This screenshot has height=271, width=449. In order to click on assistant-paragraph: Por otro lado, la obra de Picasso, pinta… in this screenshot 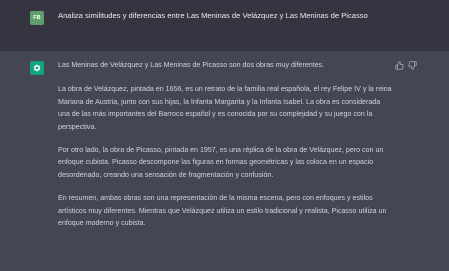, I will do `click(221, 162)`.